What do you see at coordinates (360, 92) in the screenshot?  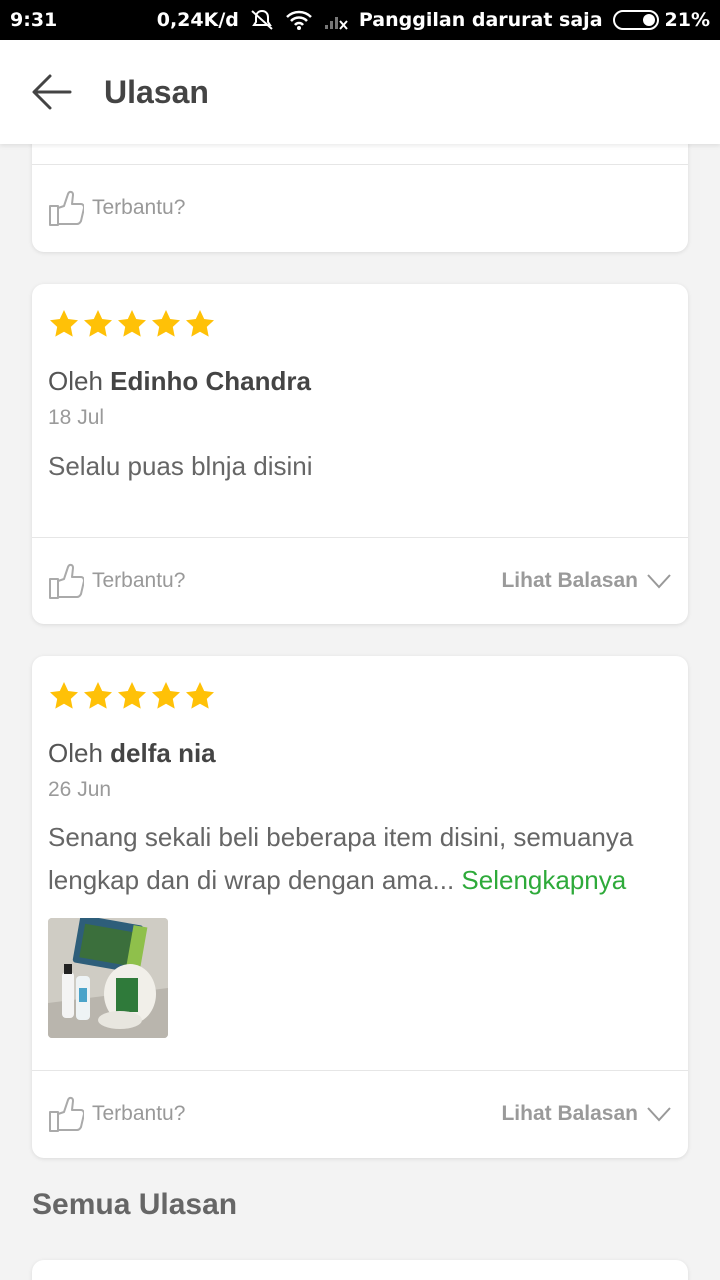 I see `app-bar: Ulasan` at bounding box center [360, 92].